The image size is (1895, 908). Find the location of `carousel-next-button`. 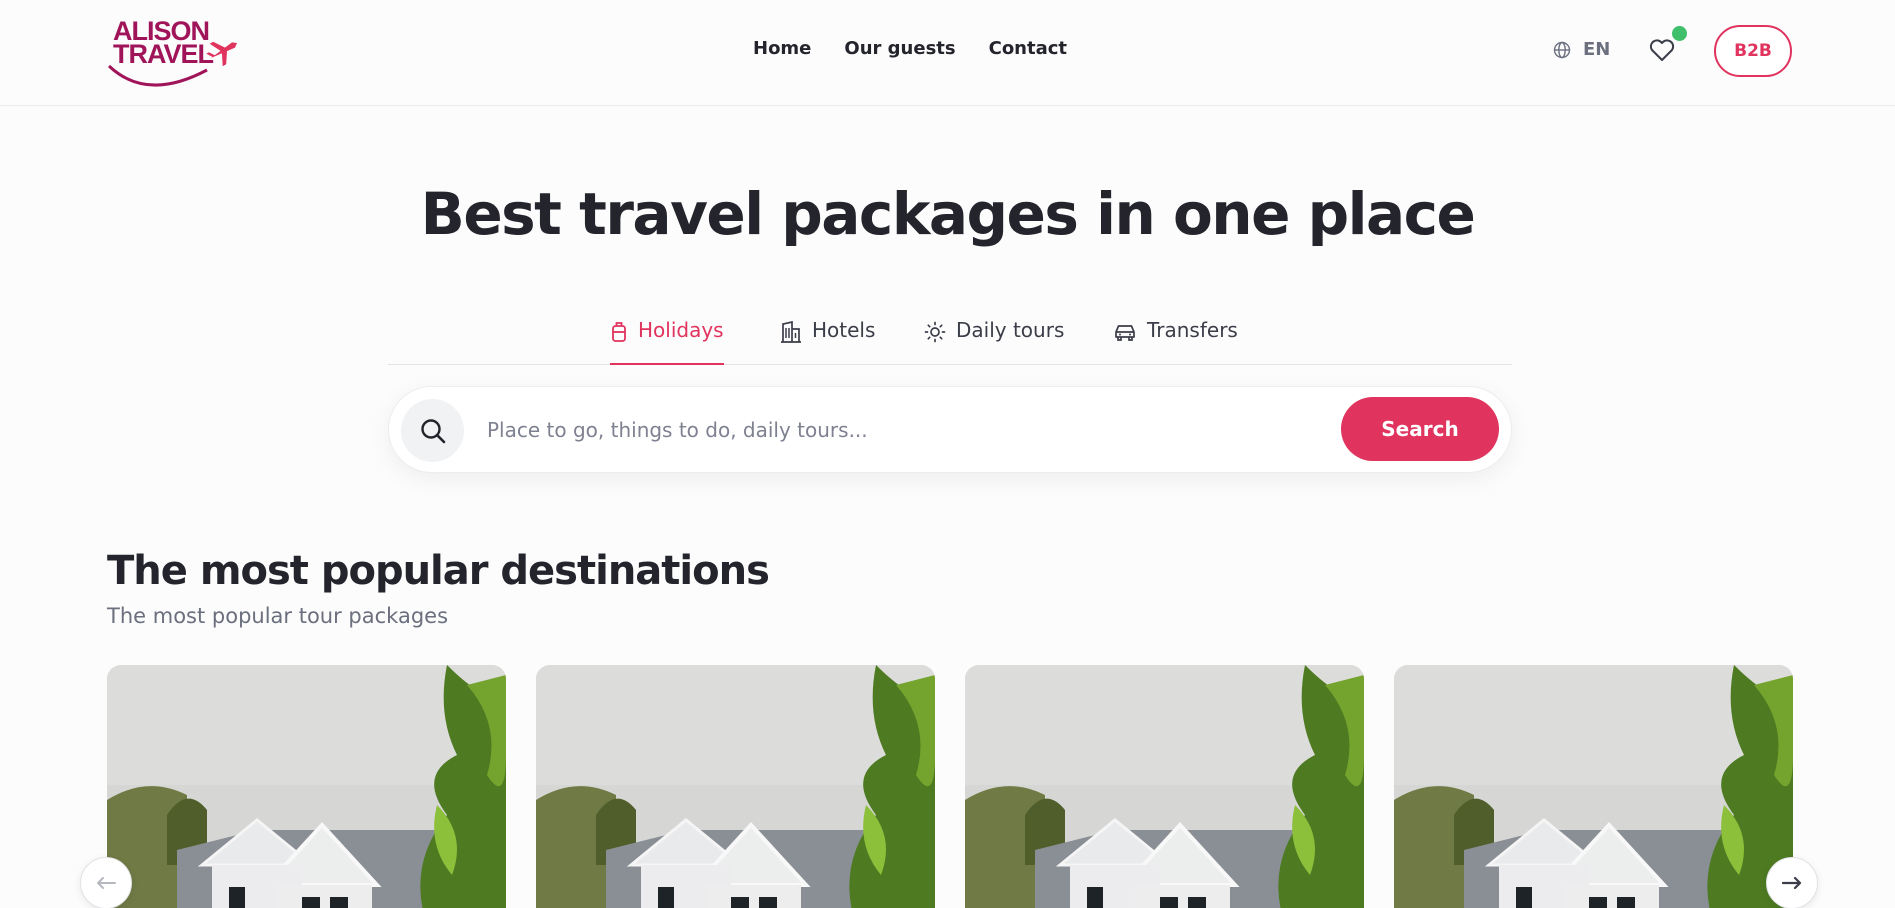

carousel-next-button is located at coordinates (1792, 882).